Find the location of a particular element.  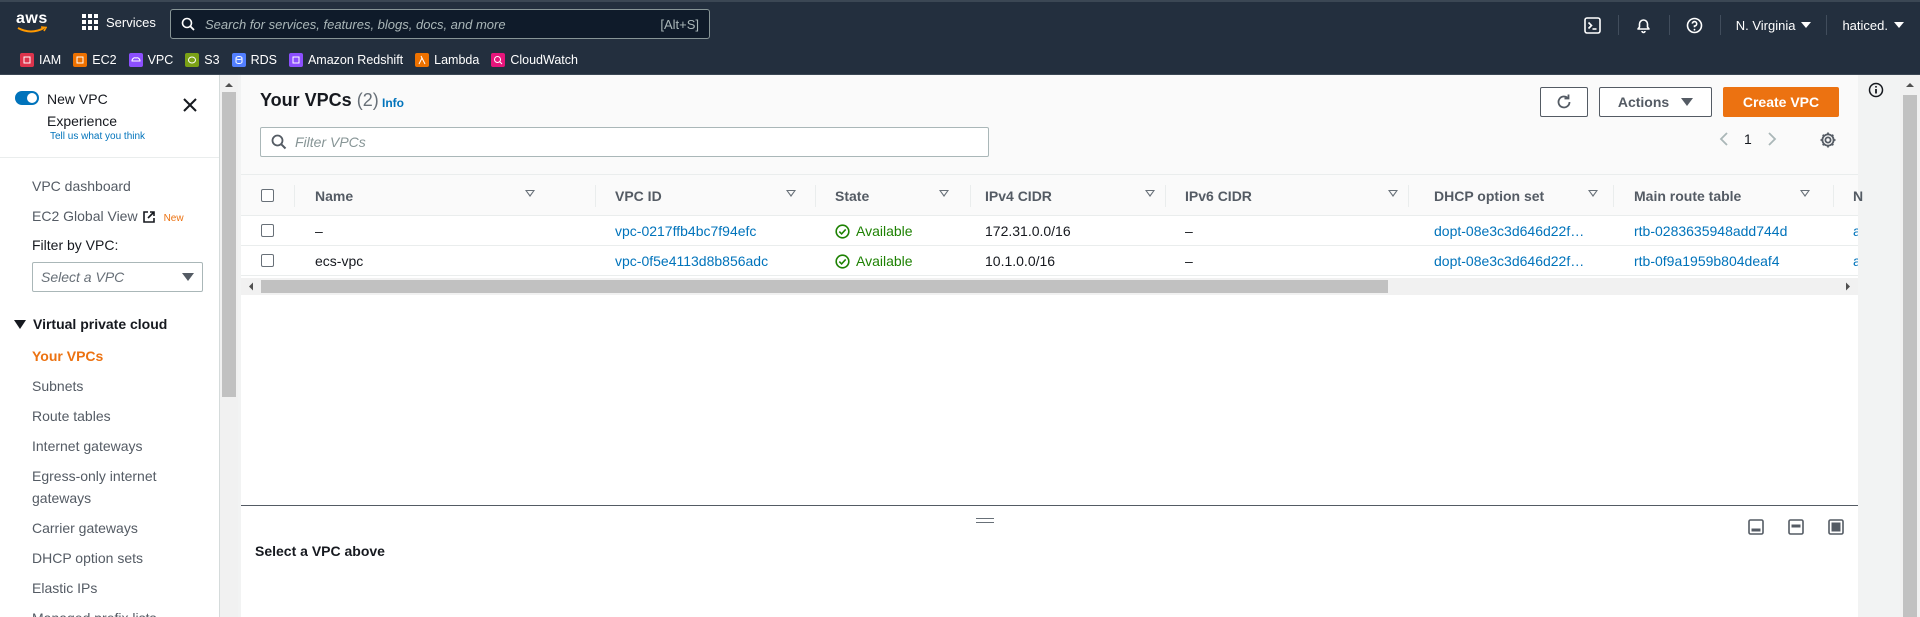

favorite-s3: S3 is located at coordinates (202, 60).